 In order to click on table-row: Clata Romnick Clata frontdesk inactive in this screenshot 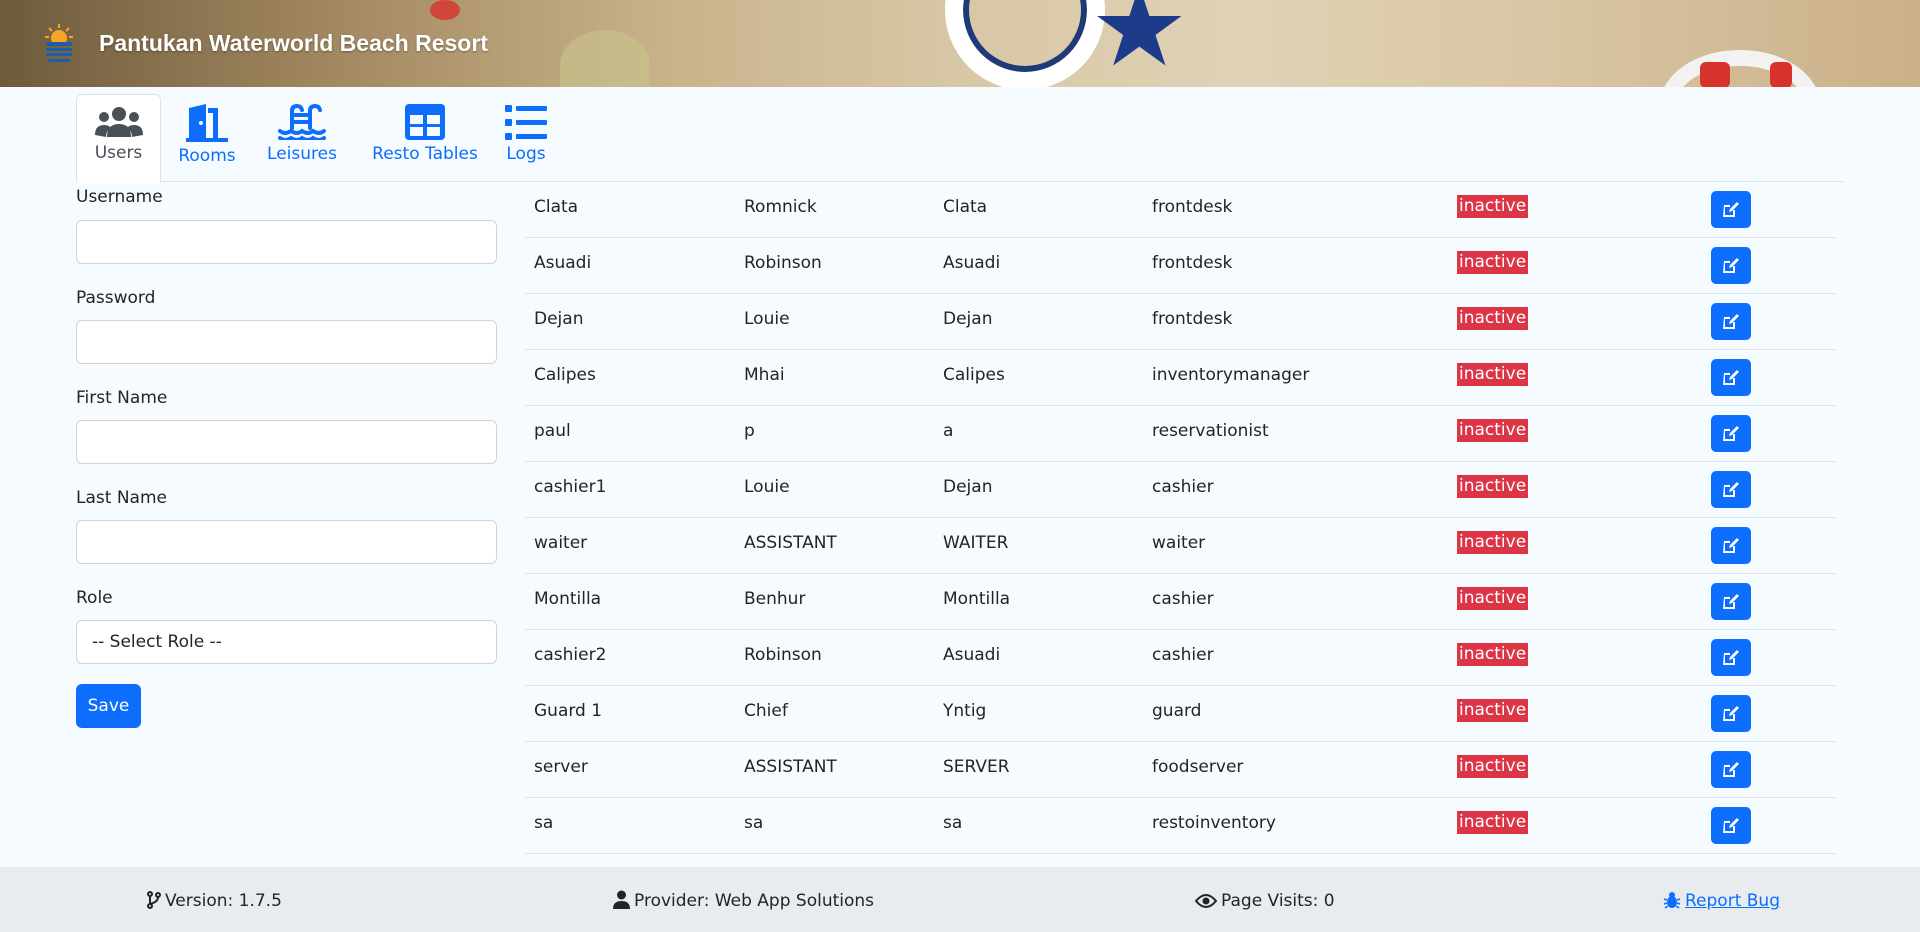, I will do `click(1180, 210)`.